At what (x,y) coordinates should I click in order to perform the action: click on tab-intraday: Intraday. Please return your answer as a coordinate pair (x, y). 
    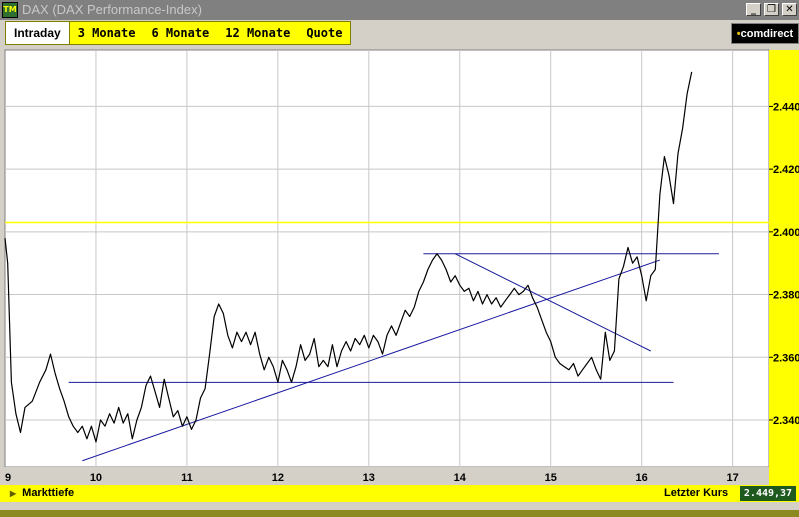
    Looking at the image, I should click on (38, 33).